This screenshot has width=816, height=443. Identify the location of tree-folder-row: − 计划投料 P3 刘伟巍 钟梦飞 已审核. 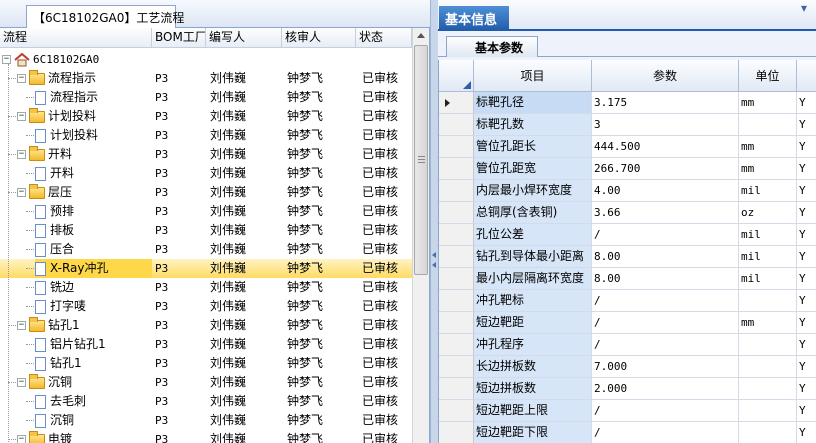
(206, 116).